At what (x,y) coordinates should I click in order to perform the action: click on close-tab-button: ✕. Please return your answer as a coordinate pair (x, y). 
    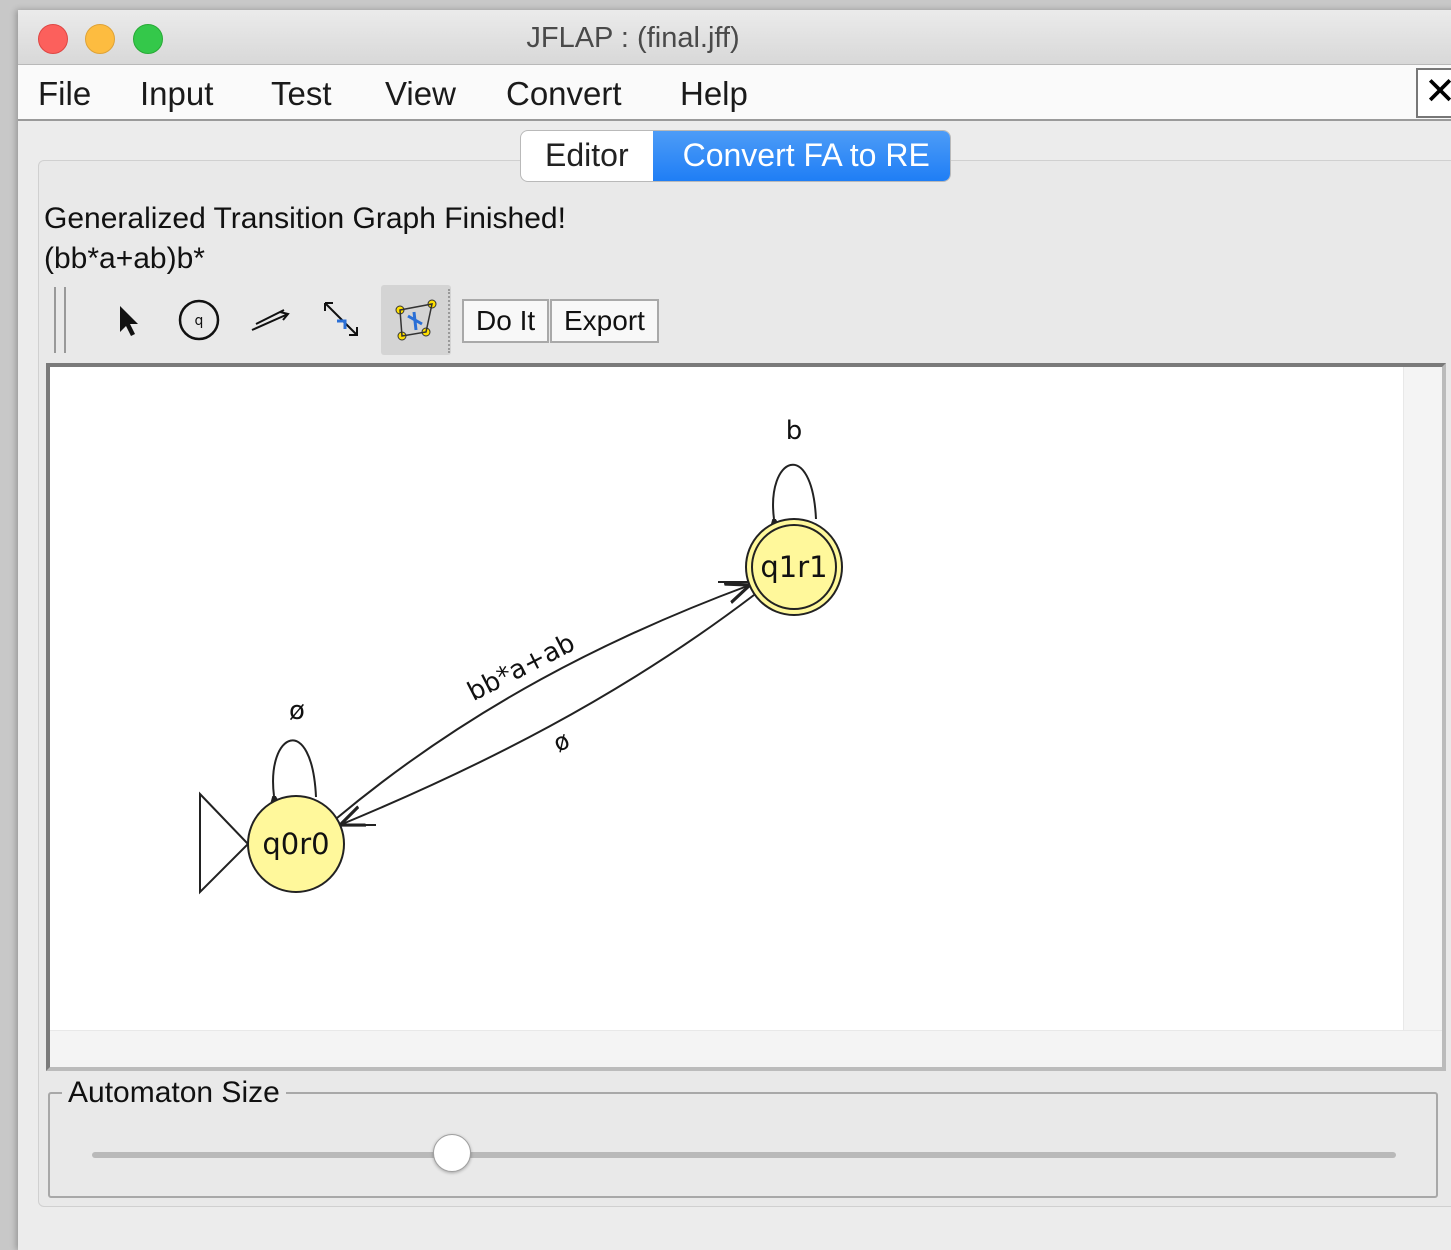
    Looking at the image, I should click on (1433, 93).